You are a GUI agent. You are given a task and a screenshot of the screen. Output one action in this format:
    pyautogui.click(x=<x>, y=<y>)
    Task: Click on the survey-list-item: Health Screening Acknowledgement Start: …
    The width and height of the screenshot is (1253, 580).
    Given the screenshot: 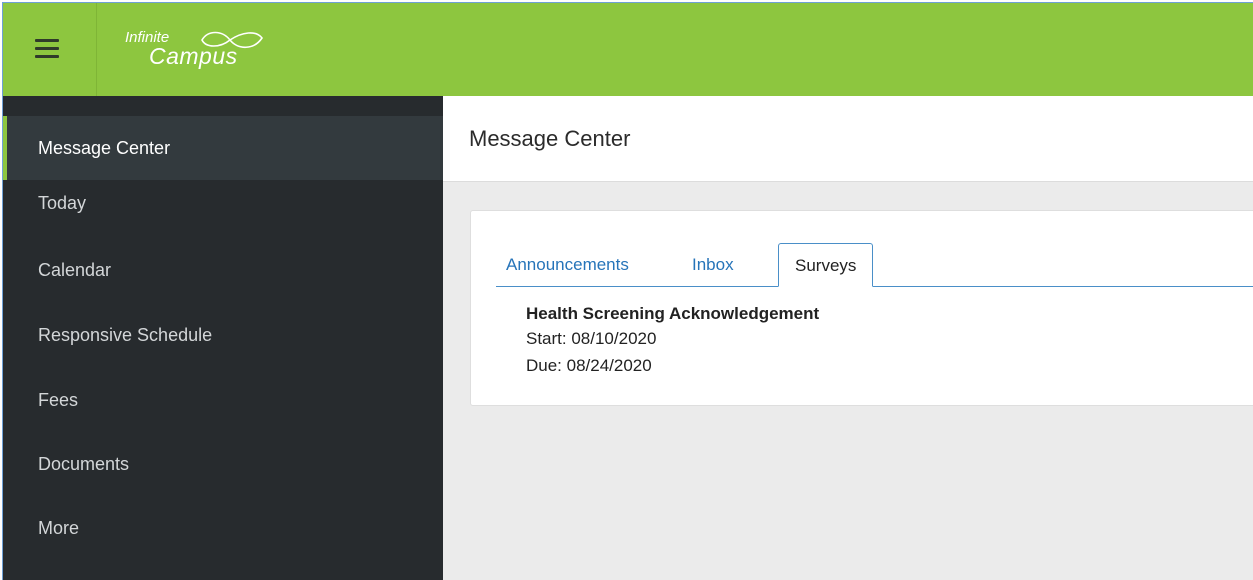 What is the action you would take?
    pyautogui.click(x=672, y=341)
    